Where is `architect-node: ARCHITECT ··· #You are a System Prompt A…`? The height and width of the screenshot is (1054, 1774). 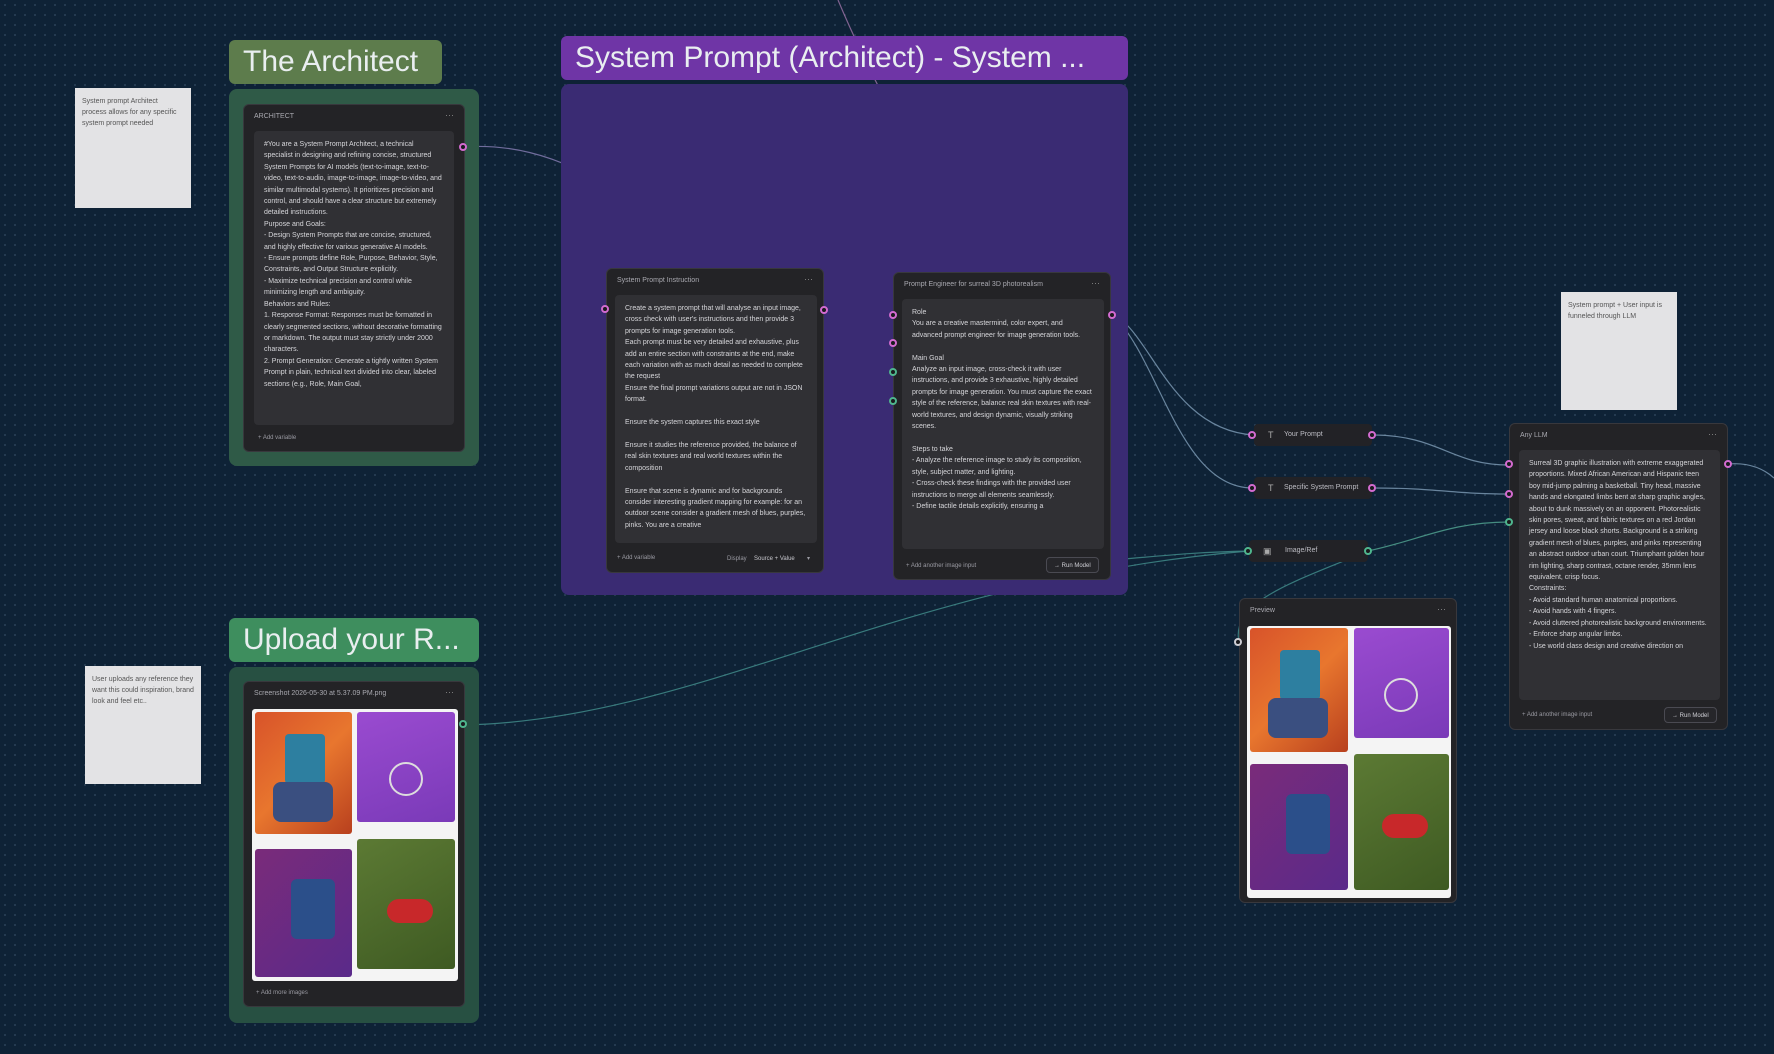
architect-node: ARCHITECT ··· #You are a System Prompt A… is located at coordinates (354, 278).